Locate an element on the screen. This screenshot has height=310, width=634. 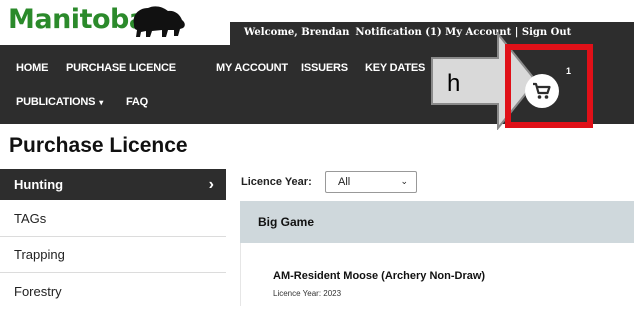
big-game-section-header: Big Game is located at coordinates (437, 222).